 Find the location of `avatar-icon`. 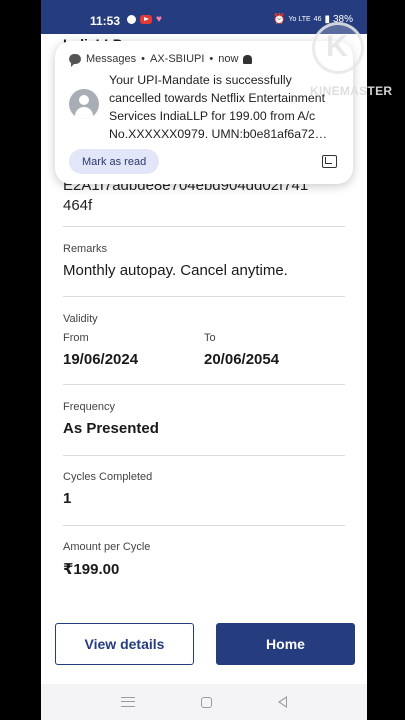

avatar-icon is located at coordinates (84, 104).